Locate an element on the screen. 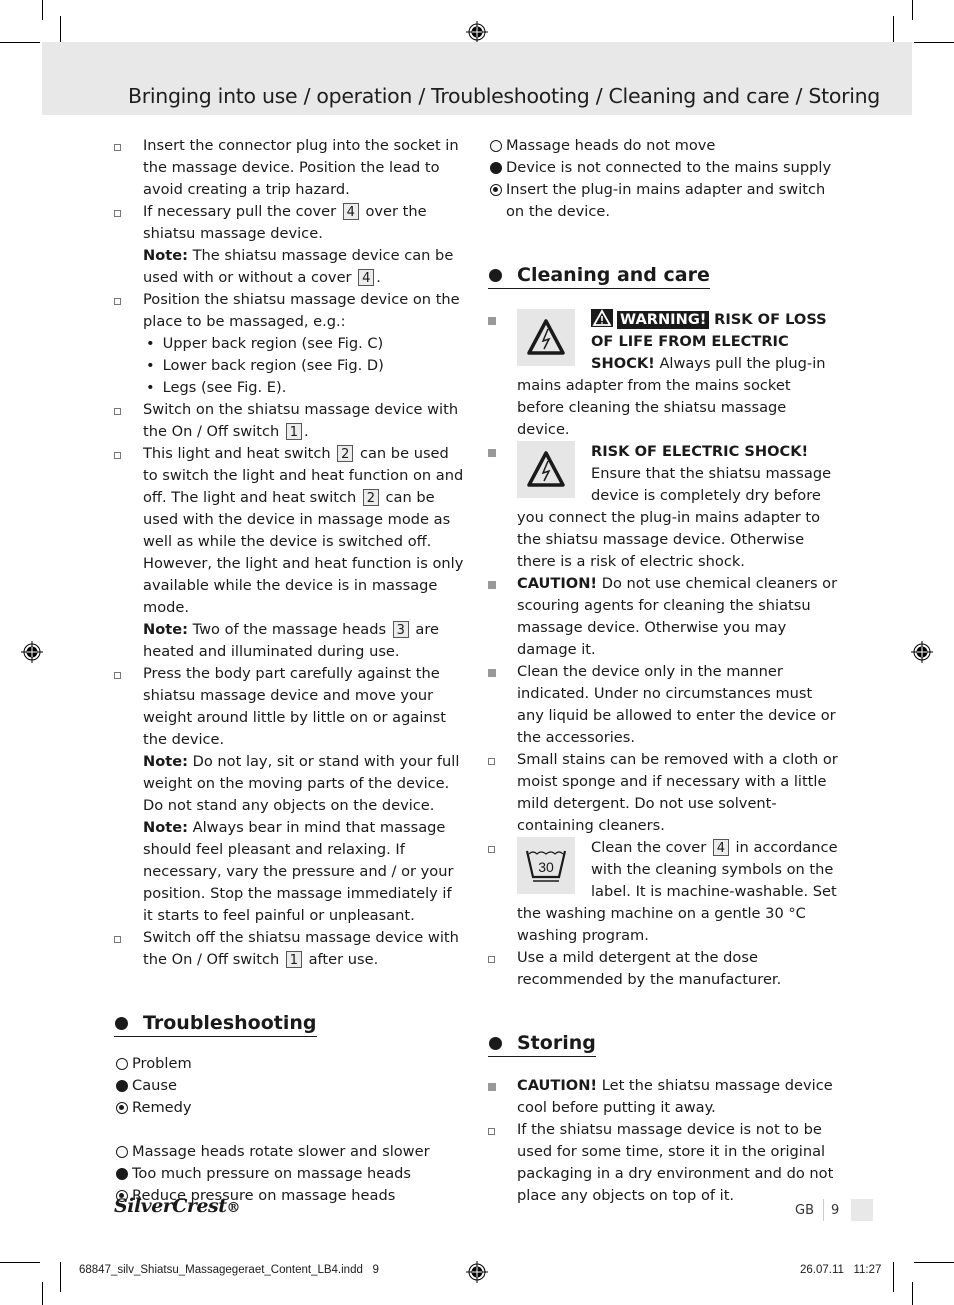 This screenshot has width=954, height=1305. legend-cause: Cause is located at coordinates (290, 1086).